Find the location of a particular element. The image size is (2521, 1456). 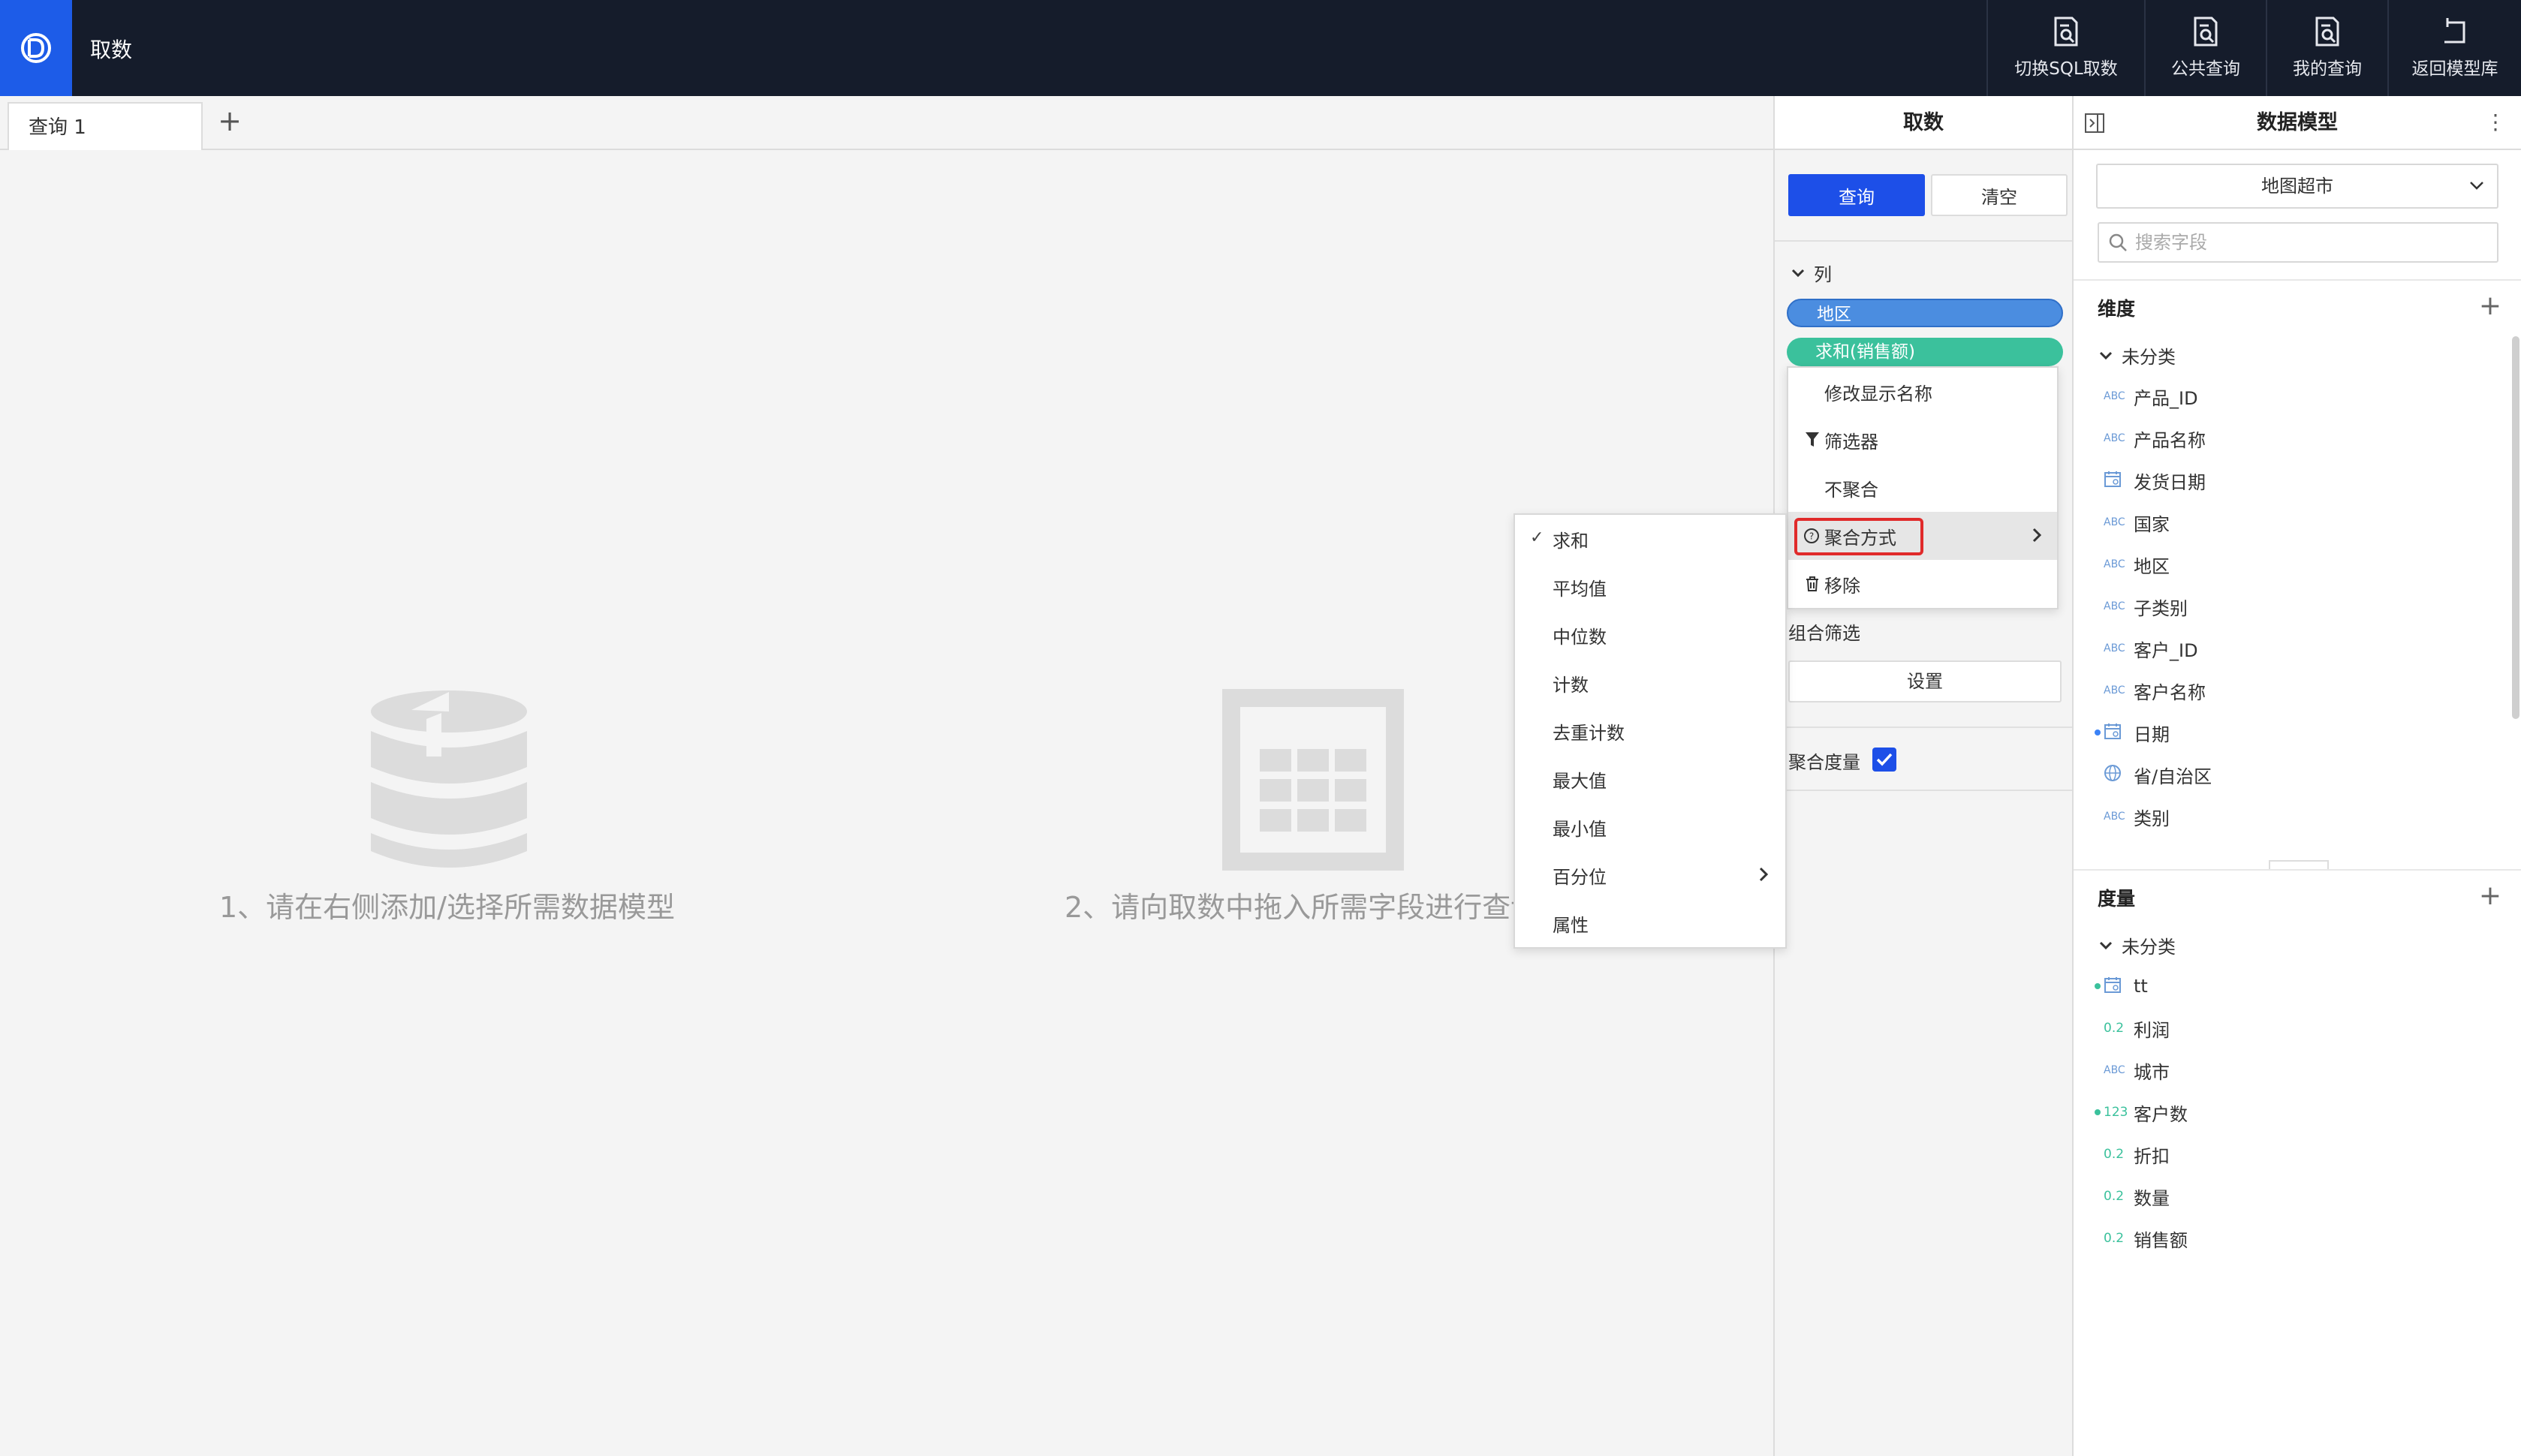

agg-percentile: 百分位 is located at coordinates (1650, 875).